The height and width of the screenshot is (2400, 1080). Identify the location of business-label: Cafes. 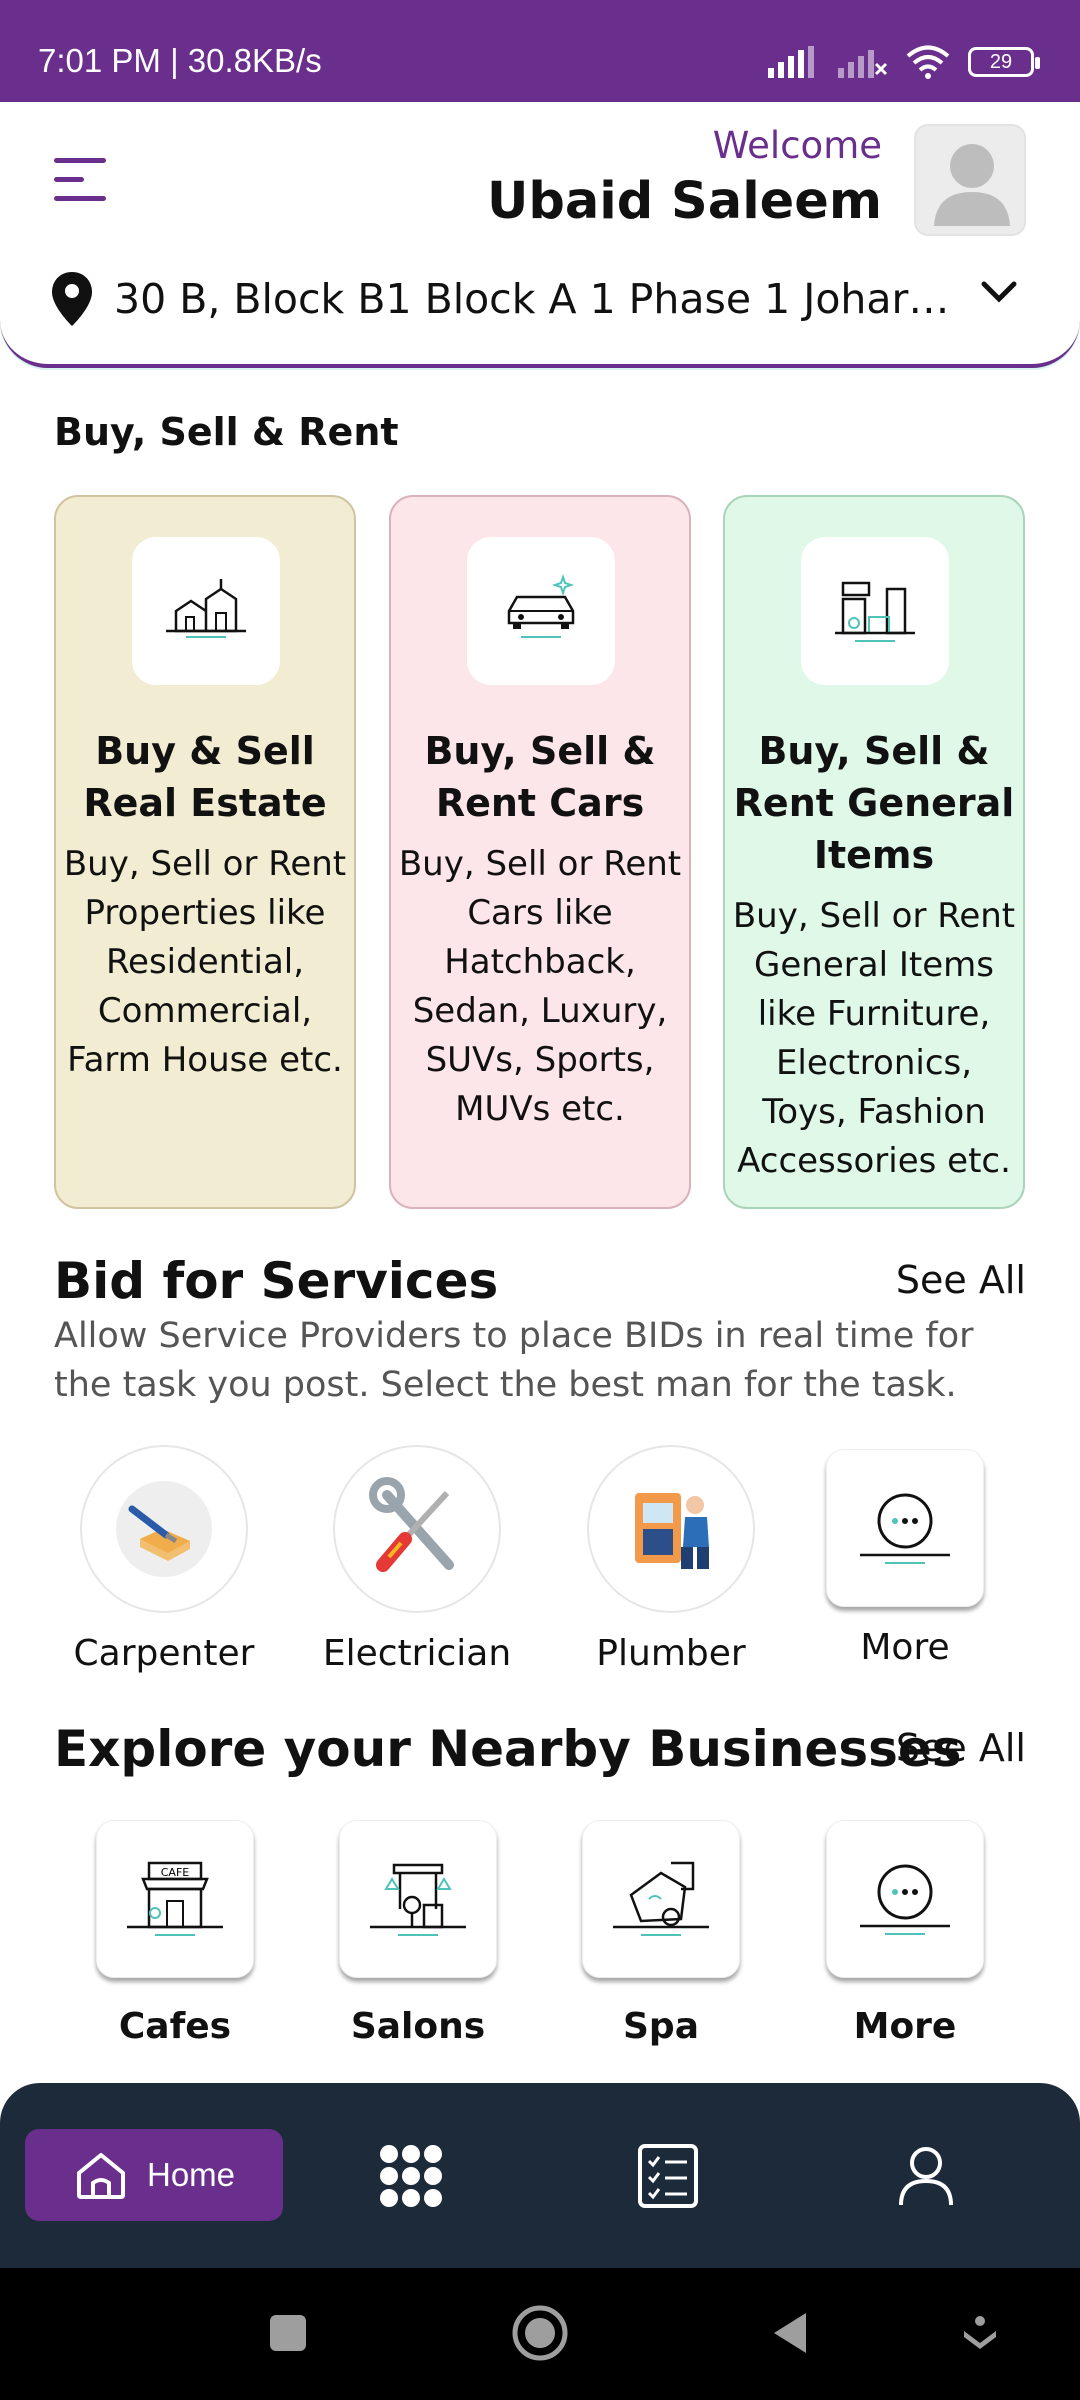
(175, 2026).